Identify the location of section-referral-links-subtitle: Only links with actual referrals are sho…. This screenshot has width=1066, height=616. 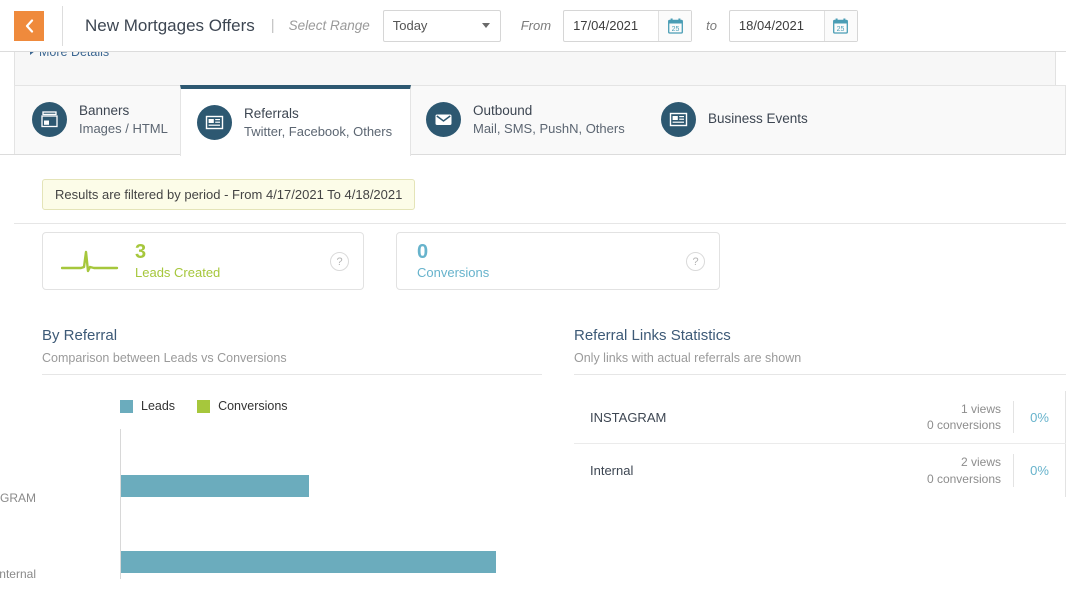
(688, 358).